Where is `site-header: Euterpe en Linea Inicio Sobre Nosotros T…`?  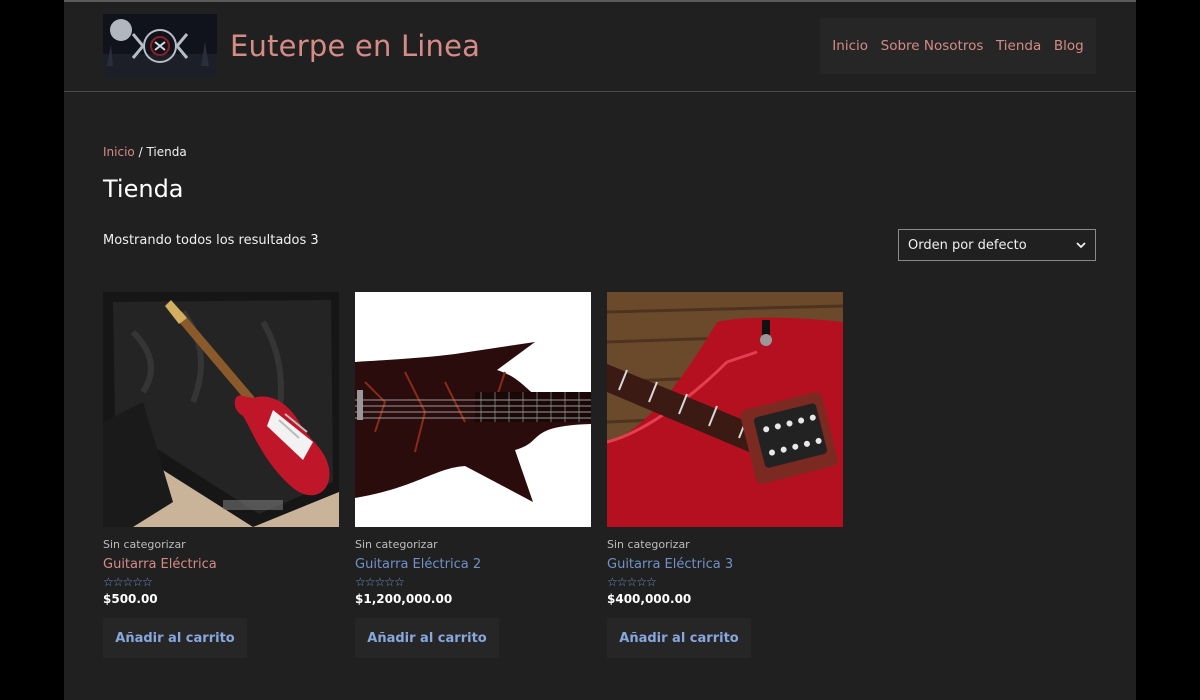 site-header: Euterpe en Linea Inicio Sobre Nosotros T… is located at coordinates (600, 47).